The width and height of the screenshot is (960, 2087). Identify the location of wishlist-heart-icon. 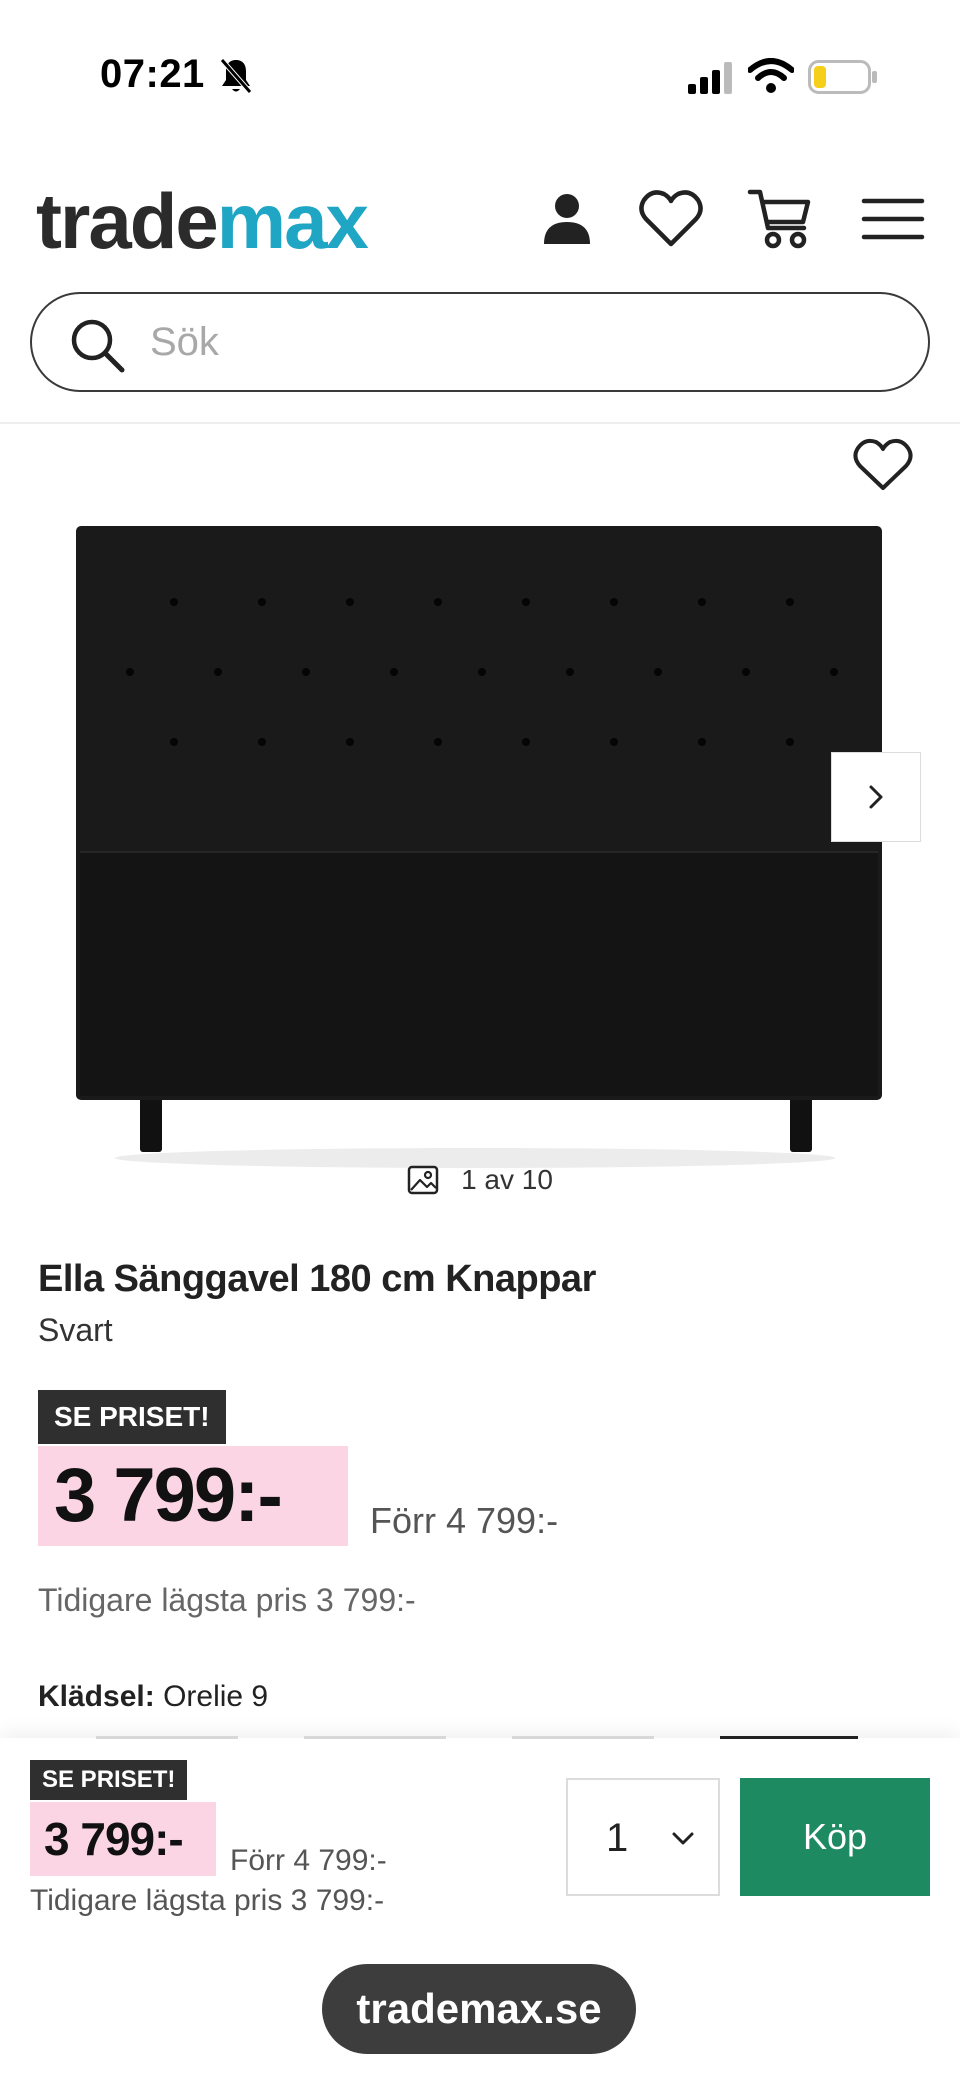
(883, 464).